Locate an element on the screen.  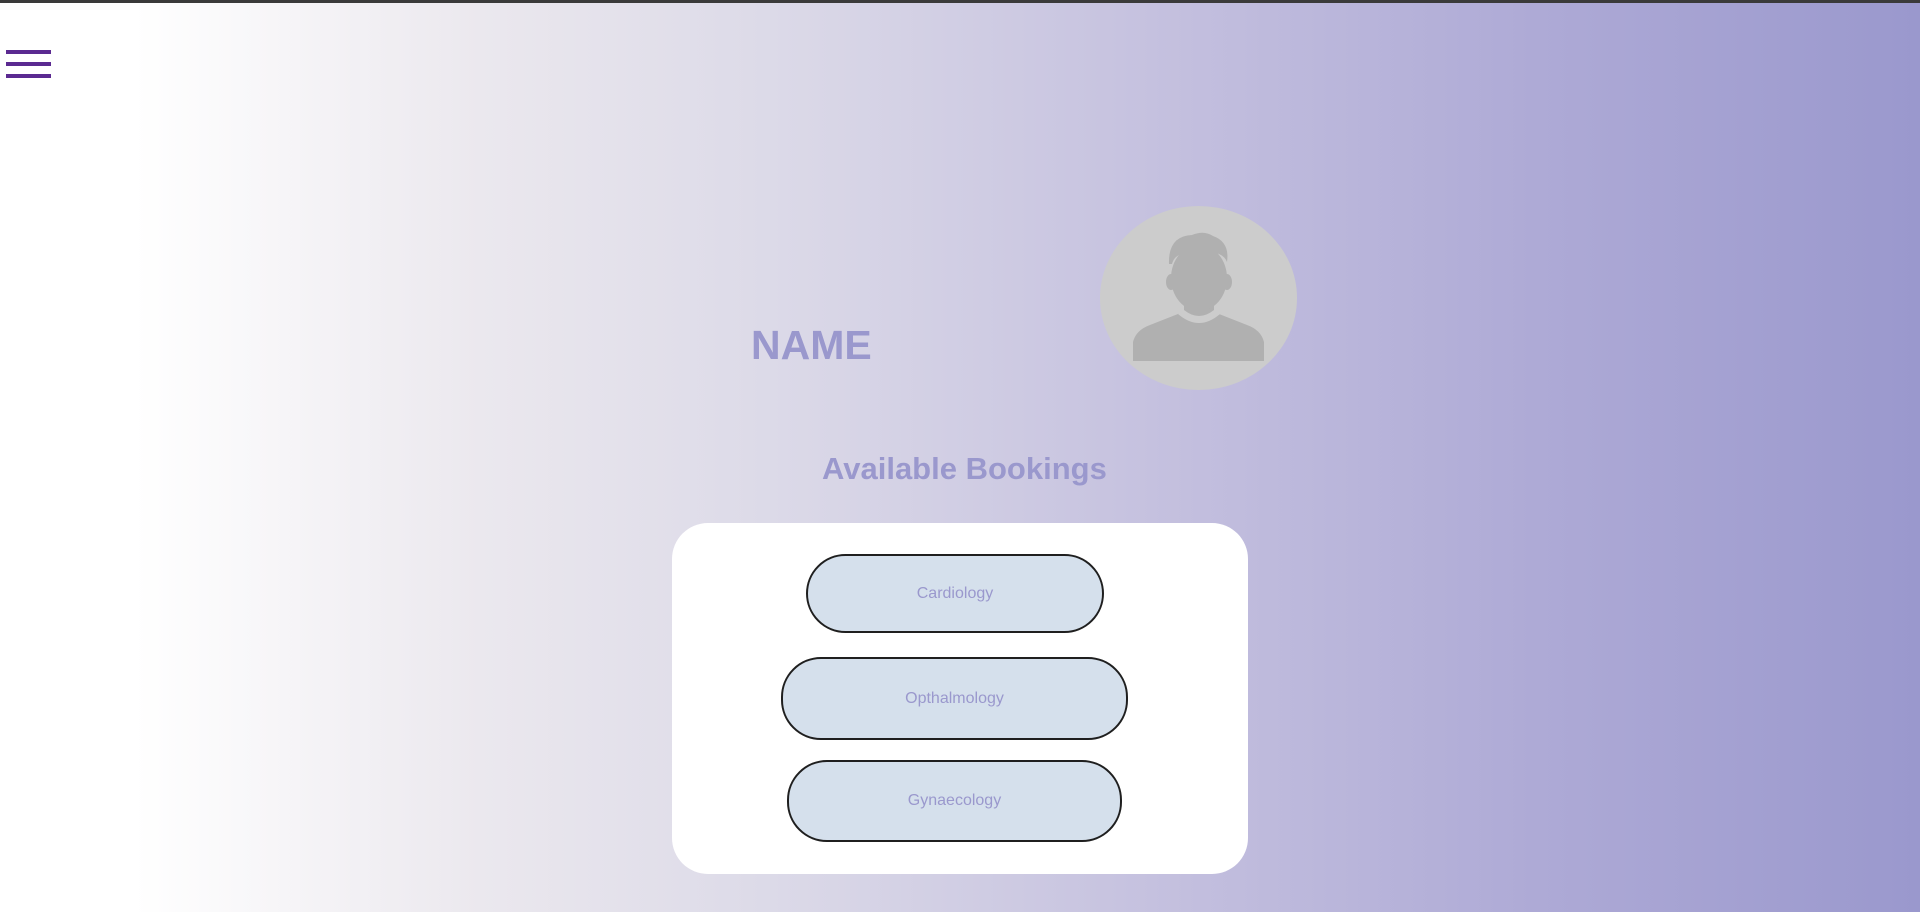
profile-name: NAME is located at coordinates (811, 345).